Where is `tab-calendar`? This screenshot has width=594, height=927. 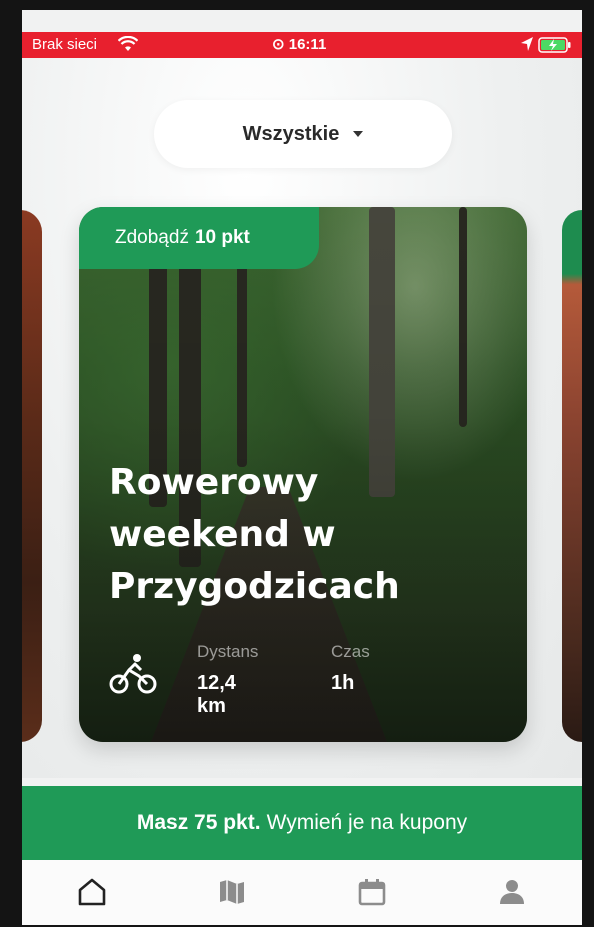
tab-calendar is located at coordinates (372, 892).